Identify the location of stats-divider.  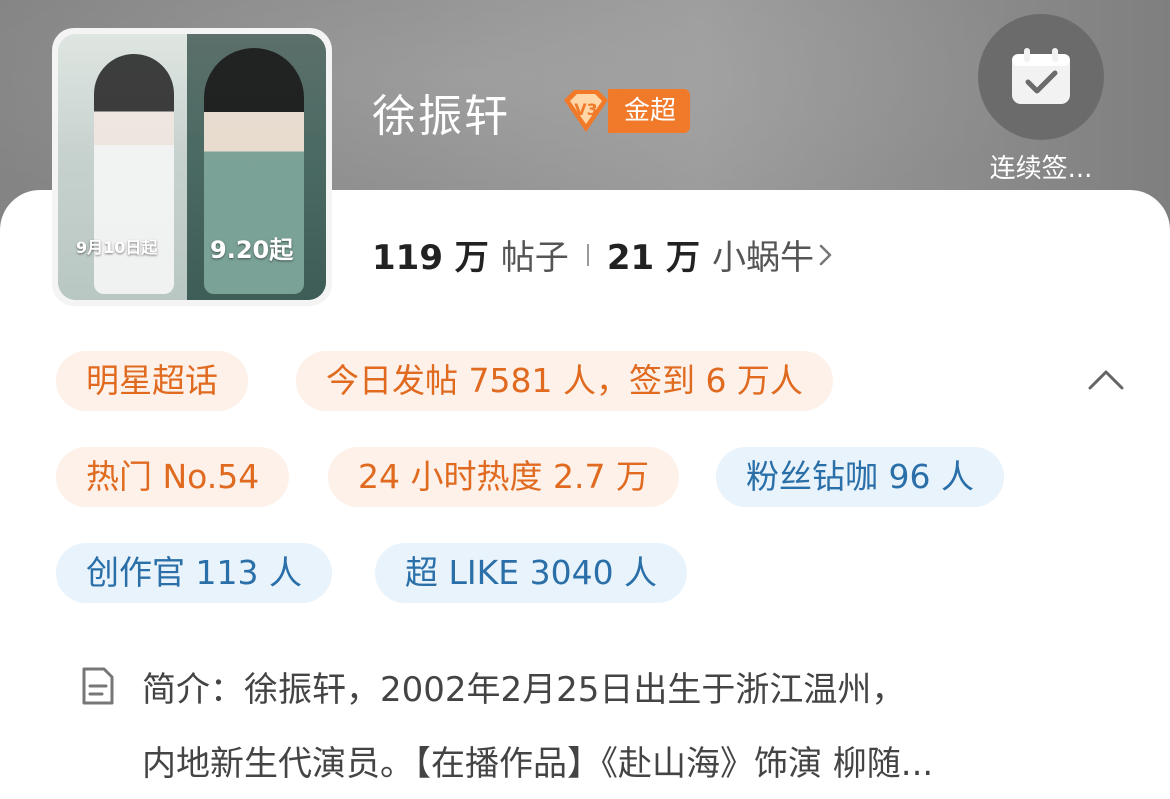
(587, 254).